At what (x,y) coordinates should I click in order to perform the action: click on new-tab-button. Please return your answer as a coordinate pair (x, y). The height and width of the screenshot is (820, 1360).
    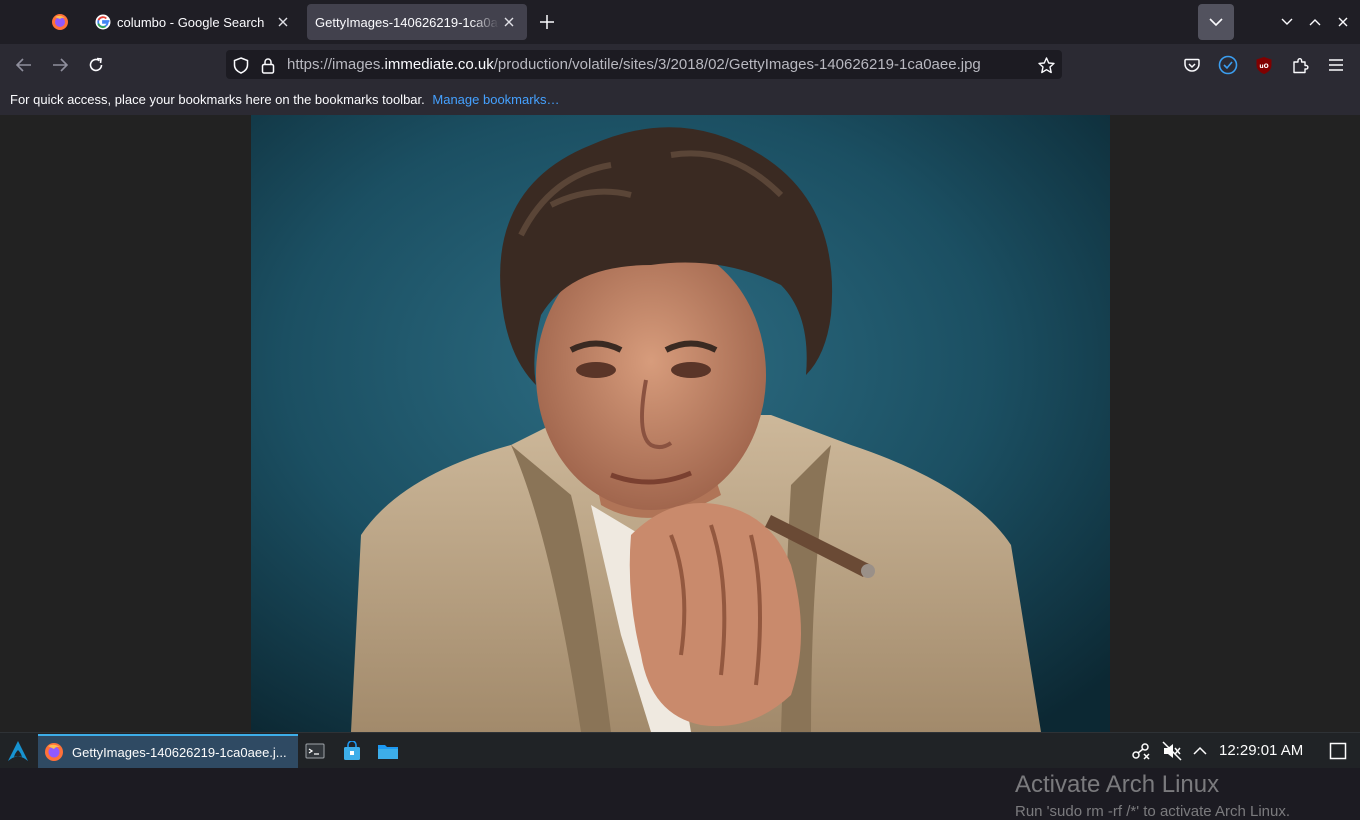
    Looking at the image, I should click on (547, 22).